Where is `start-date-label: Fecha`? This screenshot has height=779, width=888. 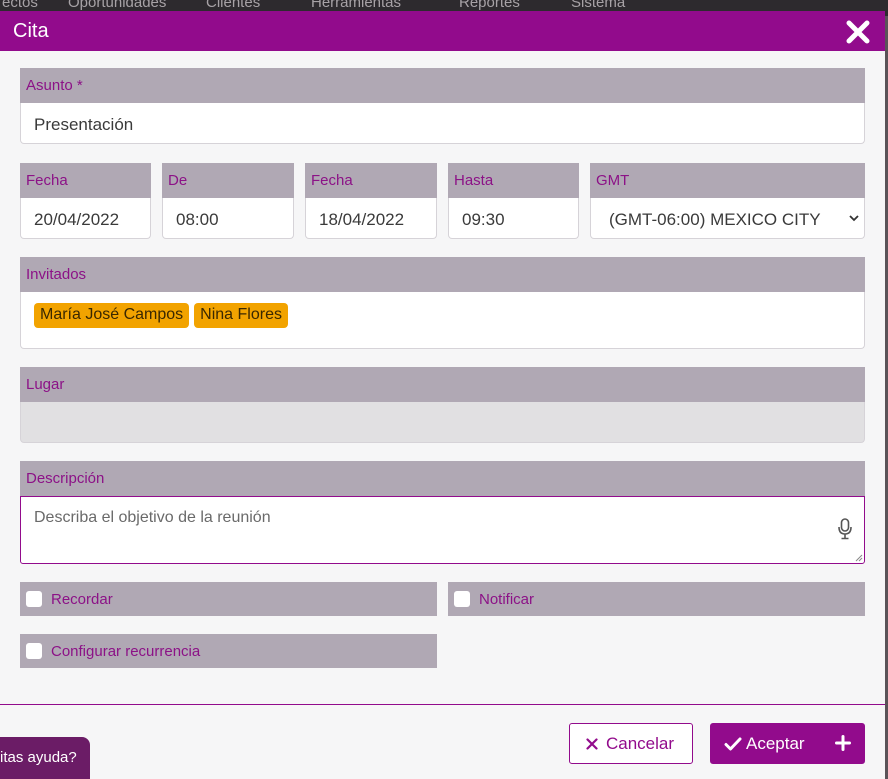
start-date-label: Fecha is located at coordinates (85, 180).